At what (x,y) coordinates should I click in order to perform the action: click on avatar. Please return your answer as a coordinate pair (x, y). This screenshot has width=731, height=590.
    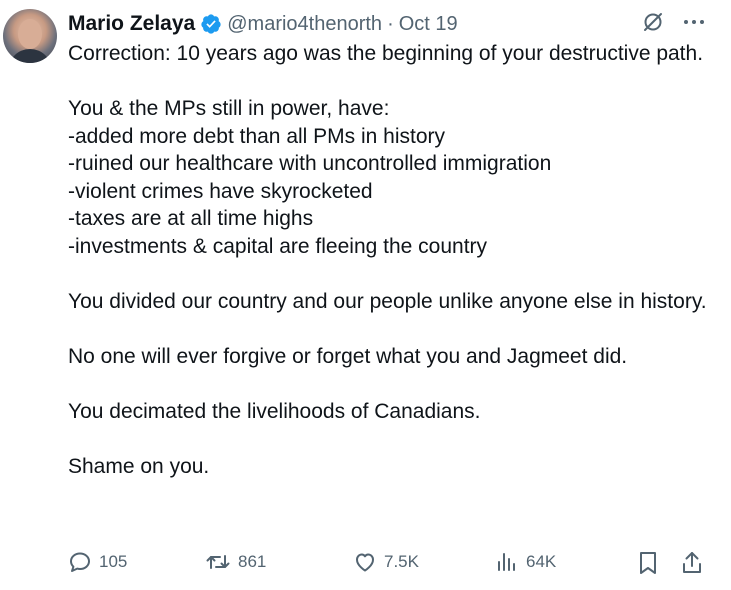
    Looking at the image, I should click on (30, 36).